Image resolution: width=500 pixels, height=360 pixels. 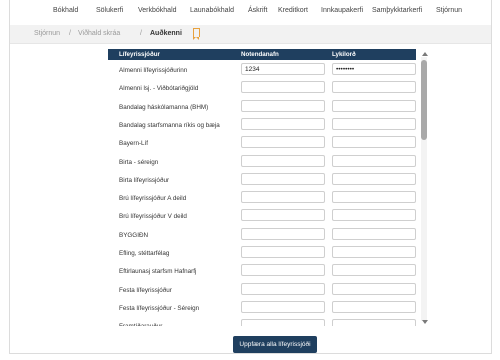 What do you see at coordinates (134, 144) in the screenshot?
I see `fund-name: Bayern-Líf` at bounding box center [134, 144].